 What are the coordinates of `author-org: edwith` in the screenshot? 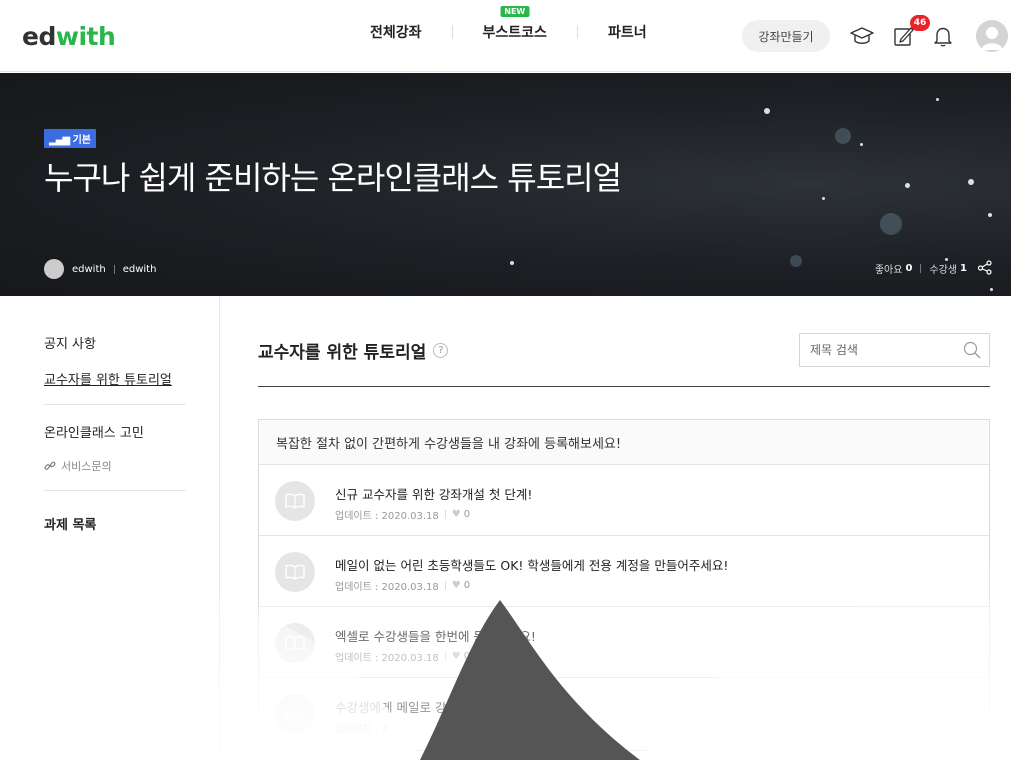 It's located at (140, 269).